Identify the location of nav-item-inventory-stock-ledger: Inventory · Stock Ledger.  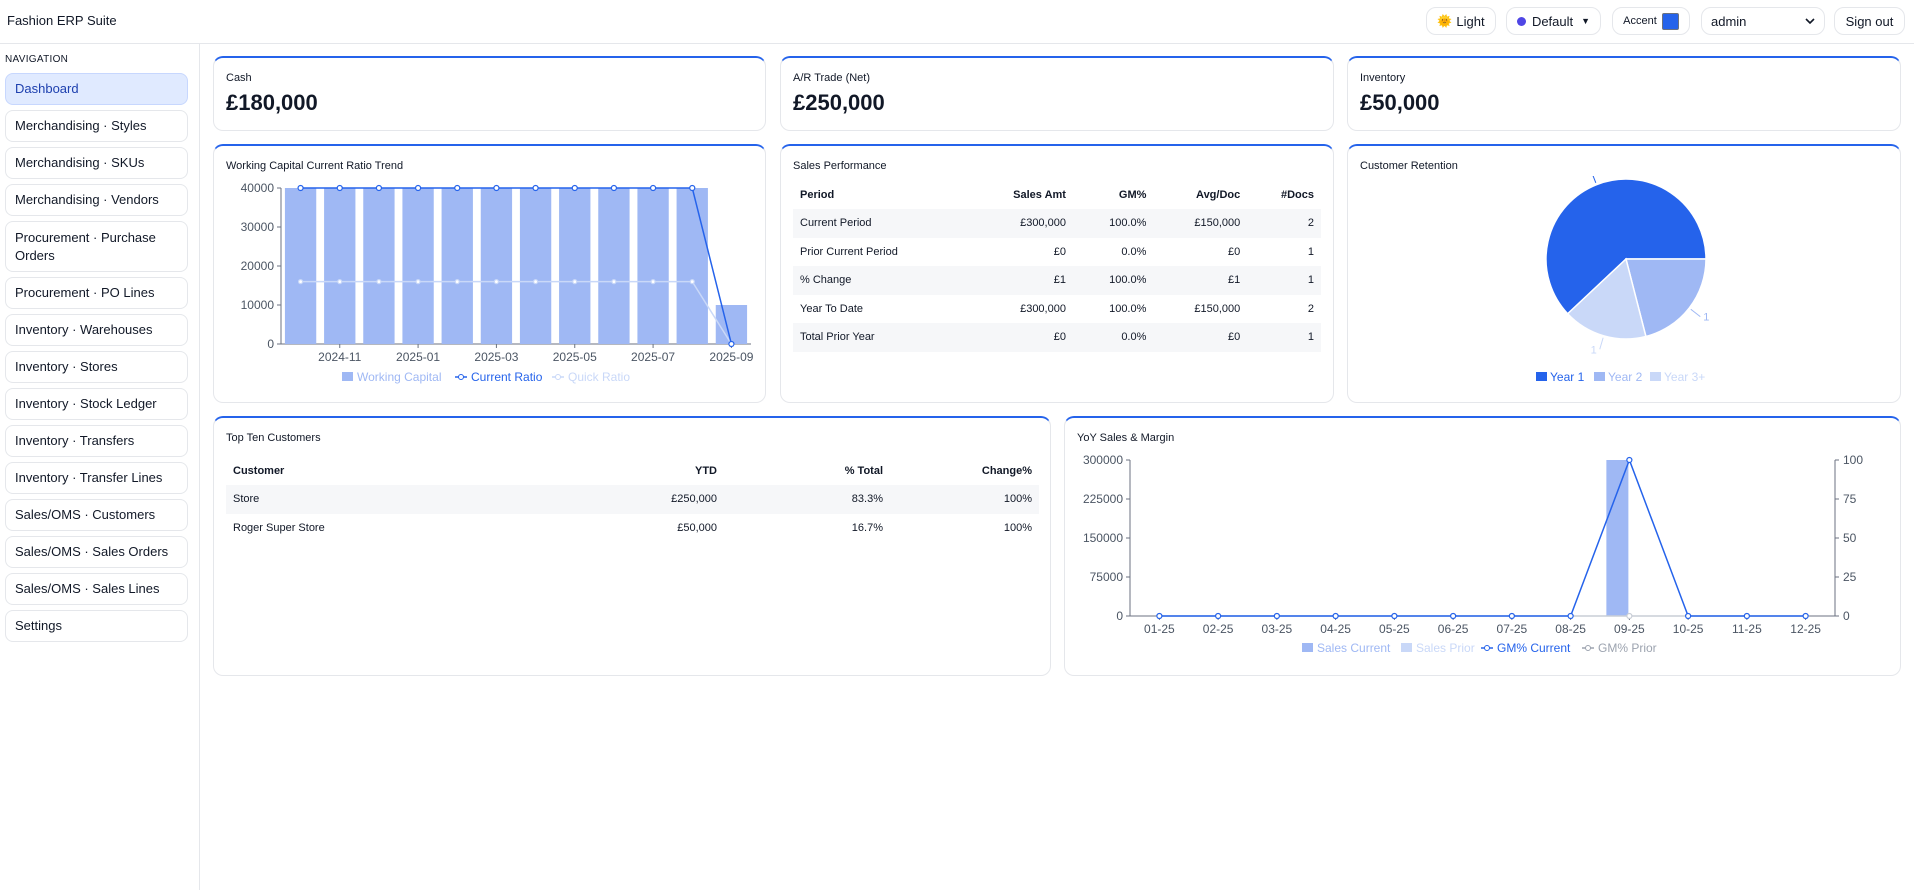
(96, 404).